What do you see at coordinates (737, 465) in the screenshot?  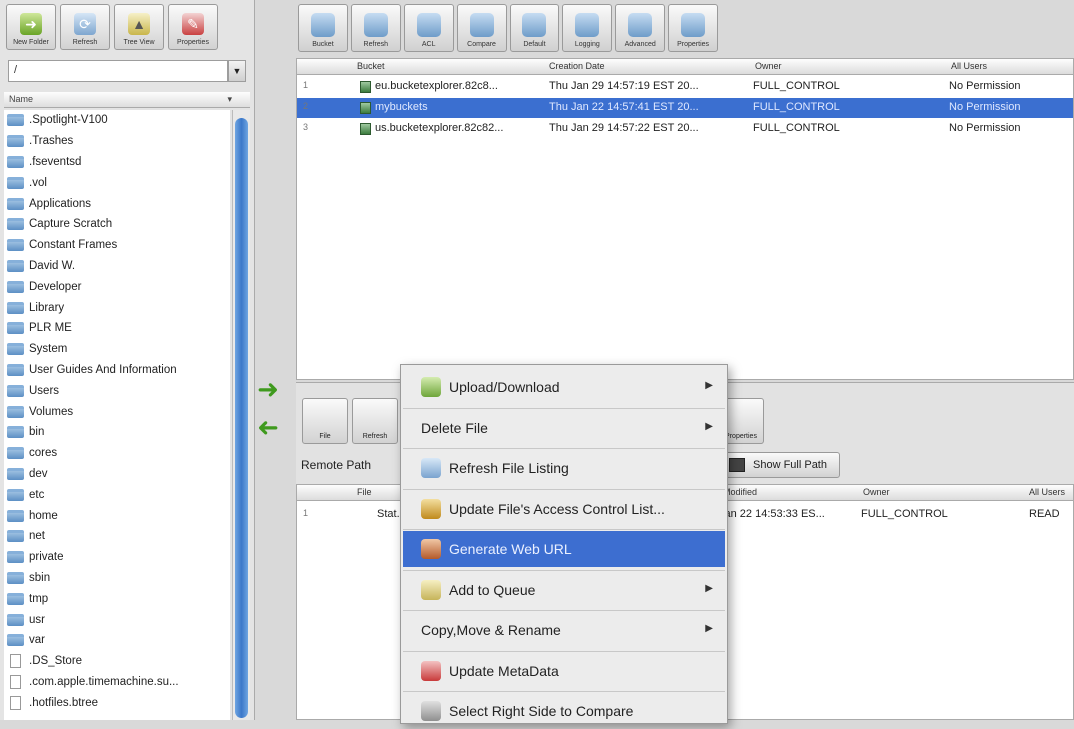 I see `show-full-path-icon` at bounding box center [737, 465].